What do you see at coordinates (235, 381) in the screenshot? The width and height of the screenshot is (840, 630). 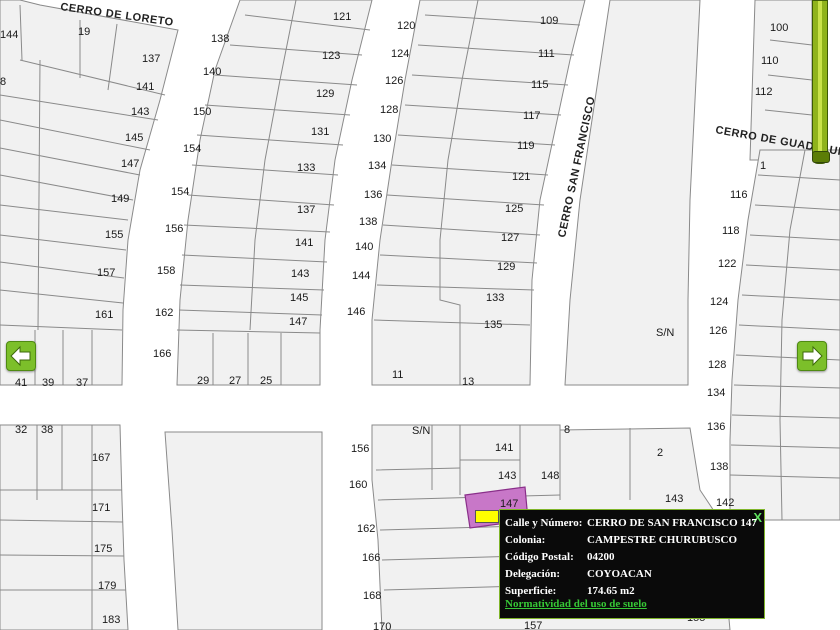 I see `lot-number: 27` at bounding box center [235, 381].